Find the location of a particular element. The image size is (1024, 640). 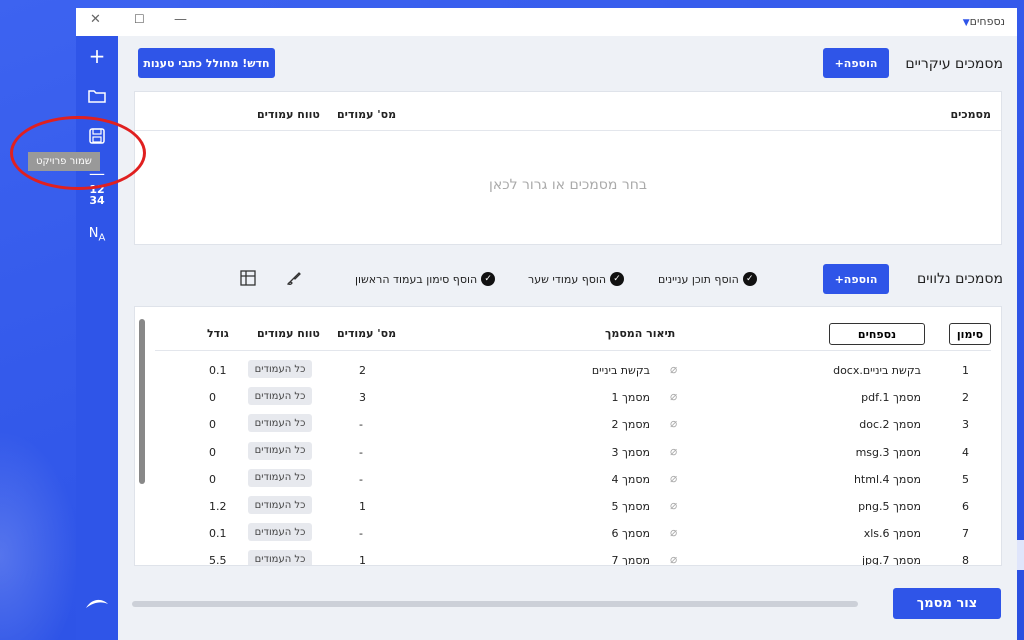

add-main-doc-button: הוספה+ is located at coordinates (856, 63).